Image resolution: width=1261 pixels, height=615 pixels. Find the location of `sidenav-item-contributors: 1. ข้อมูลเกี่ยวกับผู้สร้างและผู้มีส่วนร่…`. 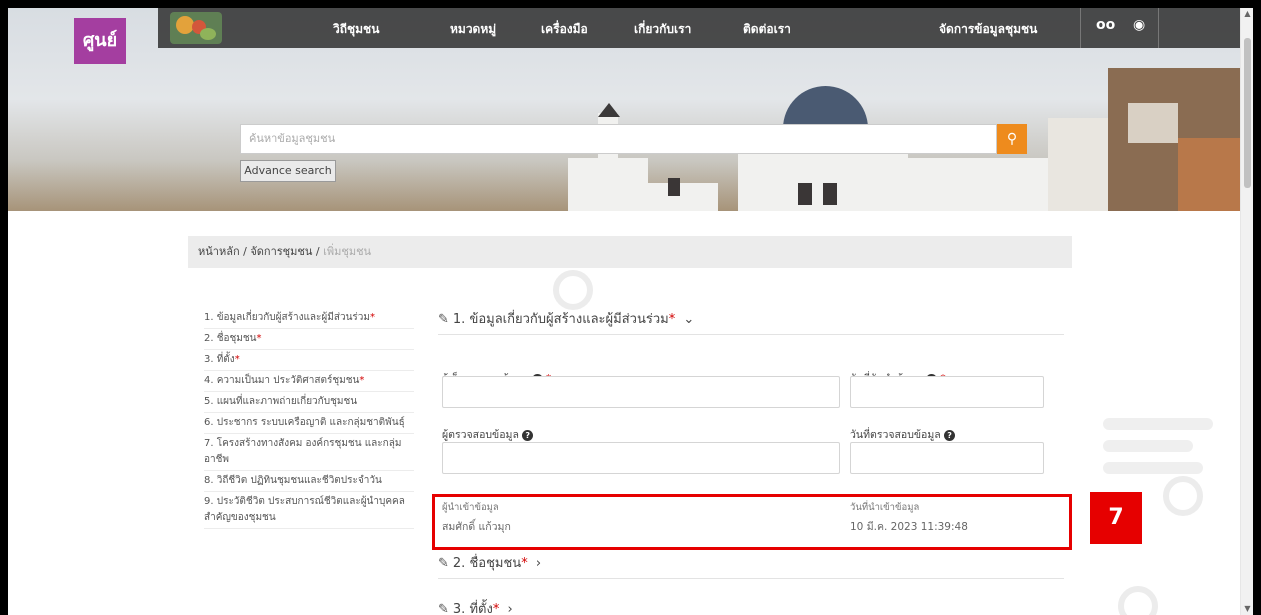

sidenav-item-contributors: 1. ข้อมูลเกี่ยวกับผู้สร้างและผู้มีส่วนร่… is located at coordinates (309, 318).